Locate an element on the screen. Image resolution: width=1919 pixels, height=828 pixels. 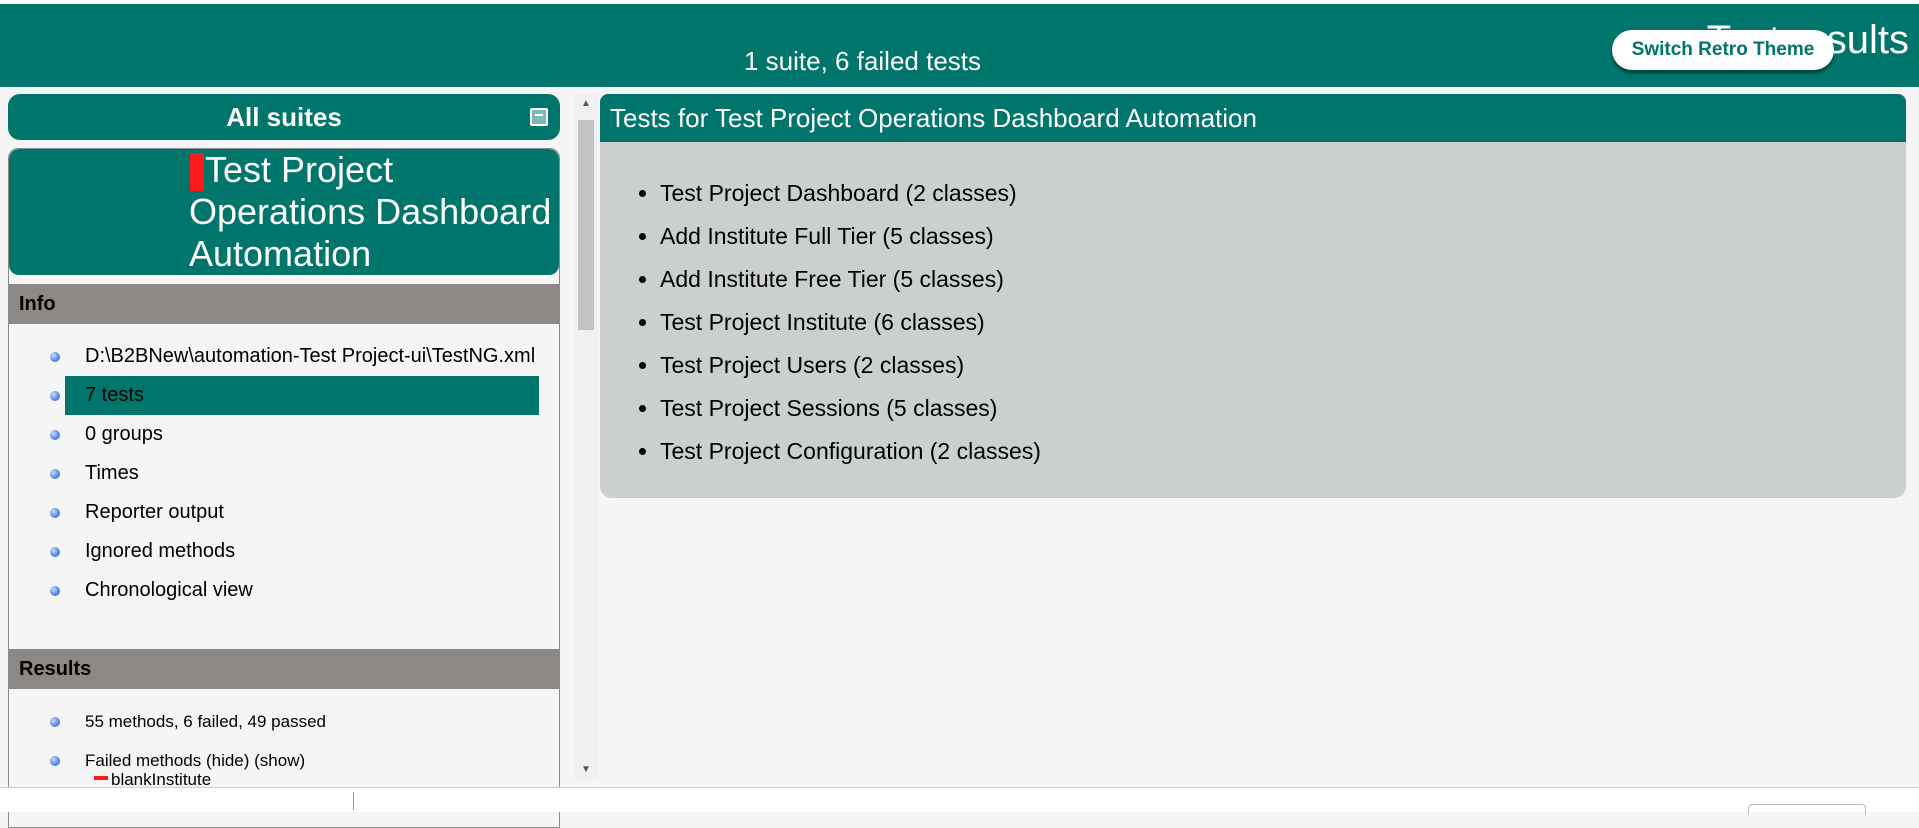
test-item: Test Project Users (2 classes) is located at coordinates (1283, 365).